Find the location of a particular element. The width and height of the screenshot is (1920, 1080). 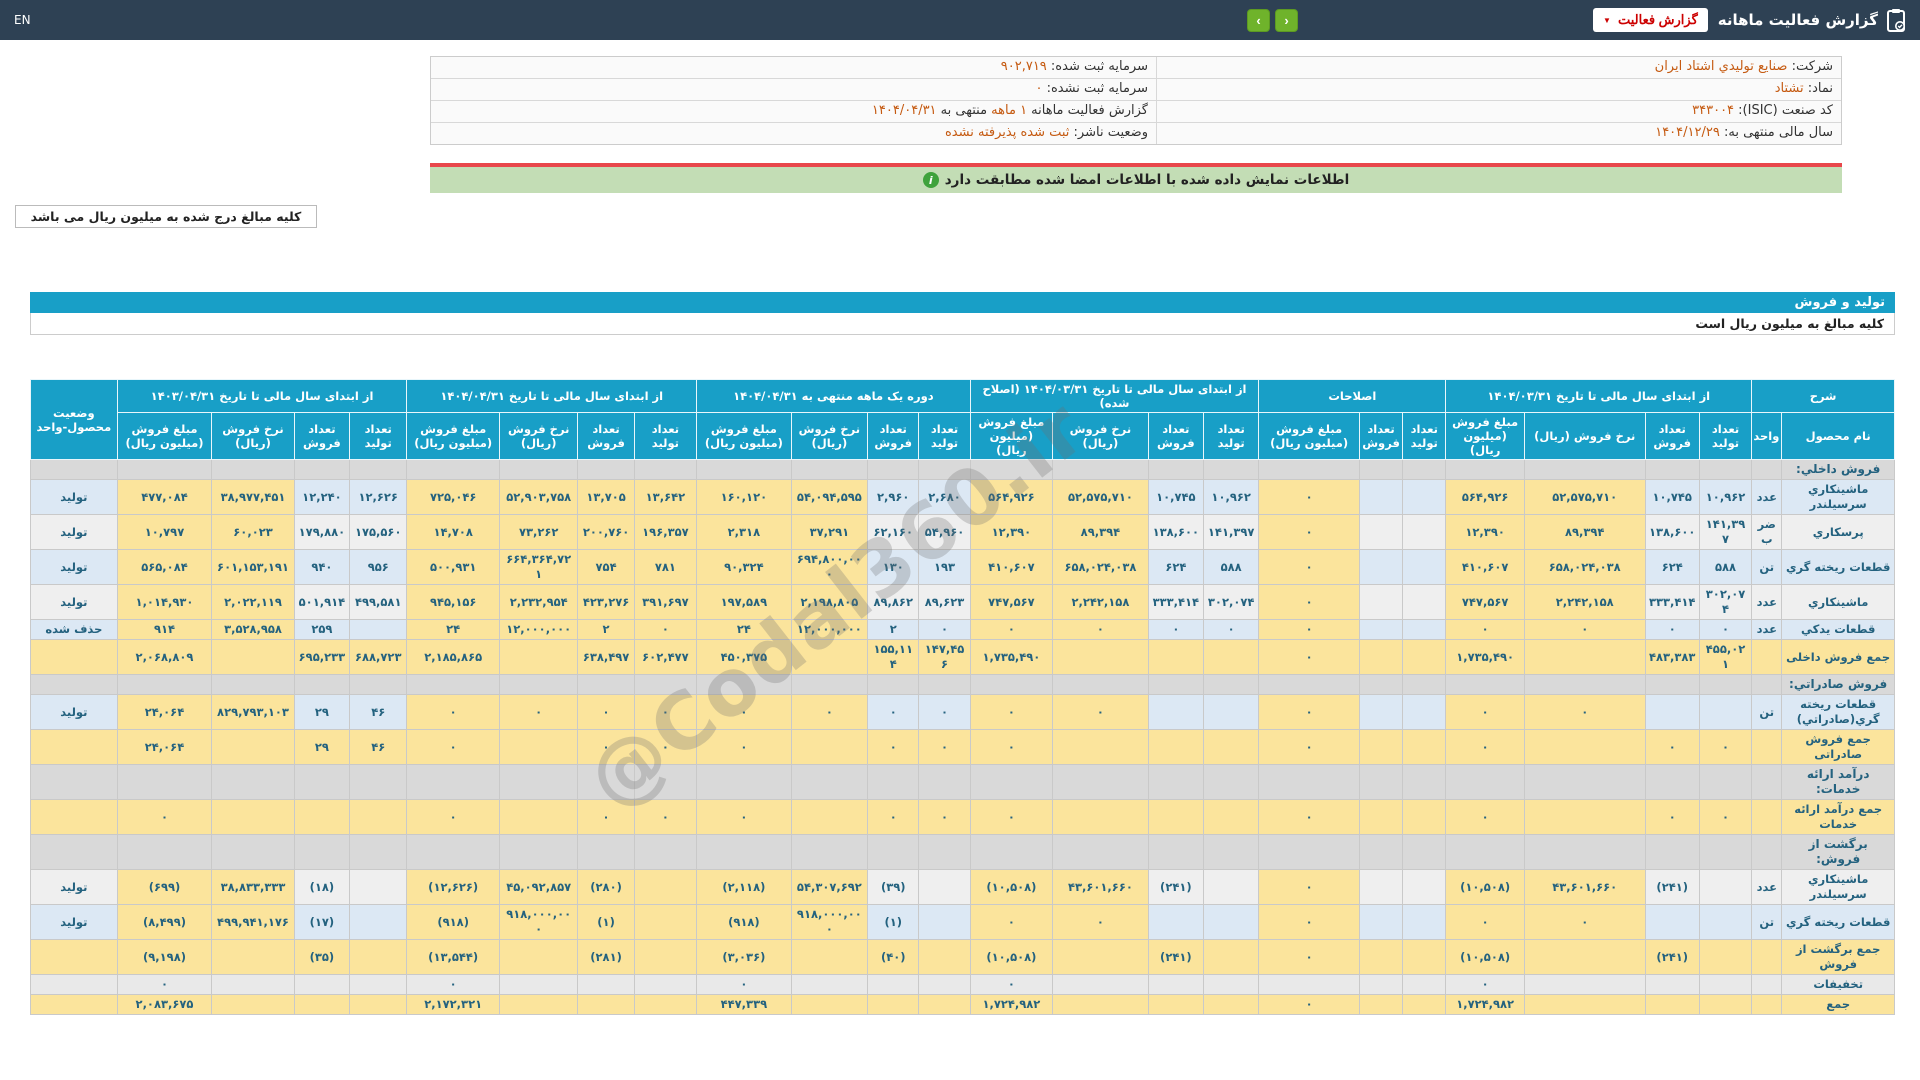

language-switch-en: EN is located at coordinates (22, 20).